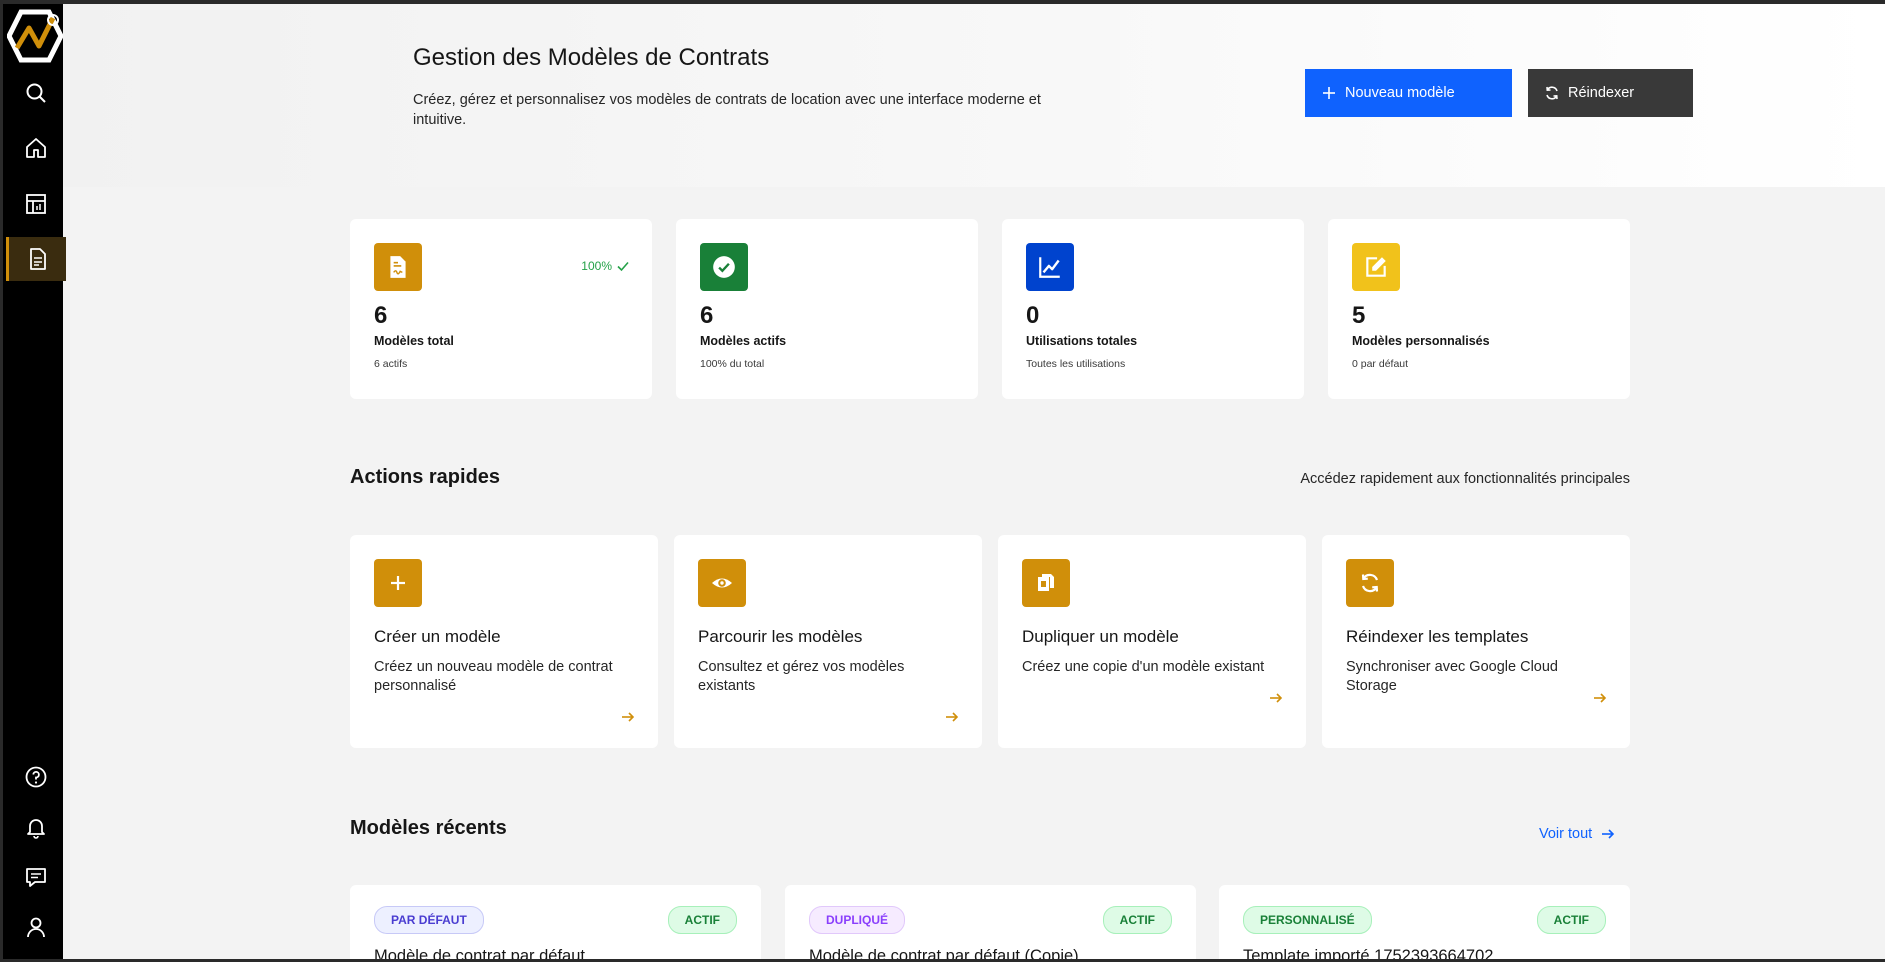 This screenshot has width=1885, height=962. I want to click on window-top-border, so click(942, 2).